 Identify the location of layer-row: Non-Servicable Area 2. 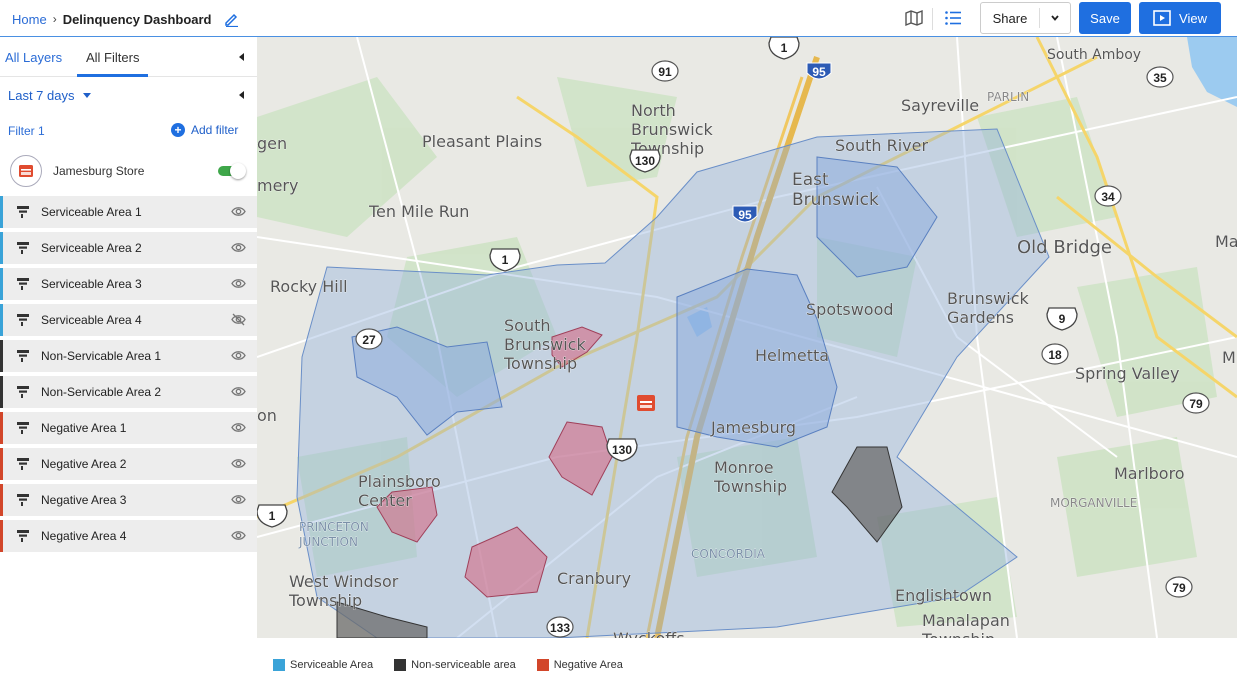
(128, 392).